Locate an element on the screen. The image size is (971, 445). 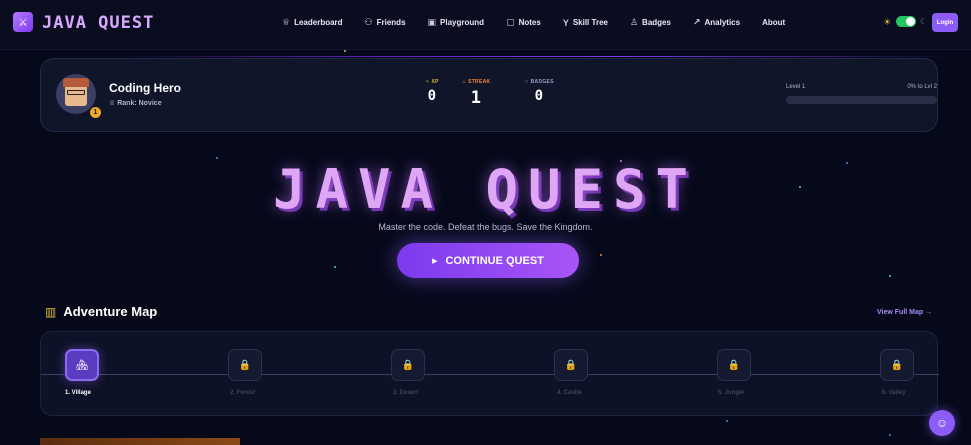
cta-label: CONTINUE QUEST is located at coordinates (494, 260).